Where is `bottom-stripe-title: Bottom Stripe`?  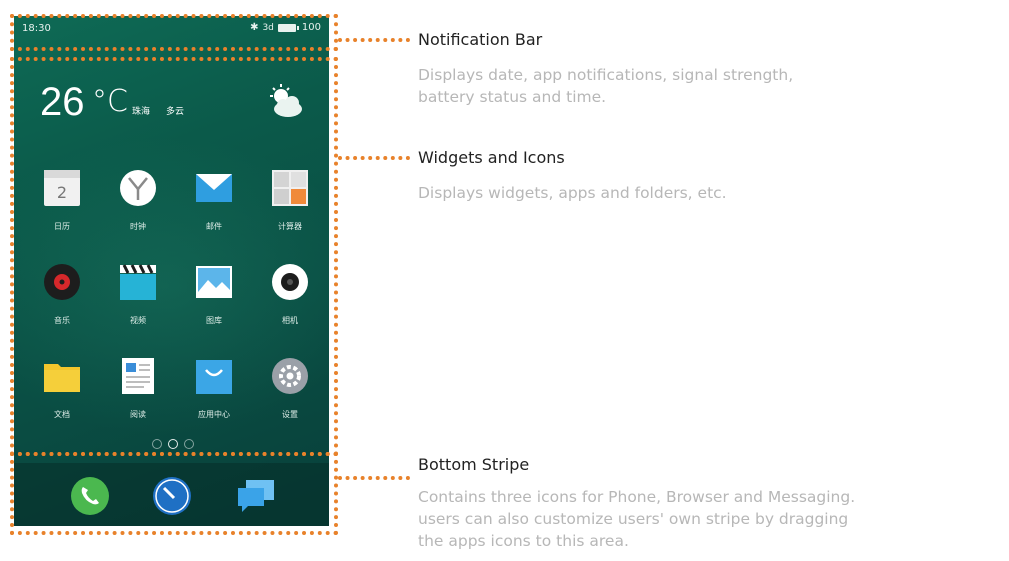 bottom-stripe-title: Bottom Stripe is located at coordinates (474, 464).